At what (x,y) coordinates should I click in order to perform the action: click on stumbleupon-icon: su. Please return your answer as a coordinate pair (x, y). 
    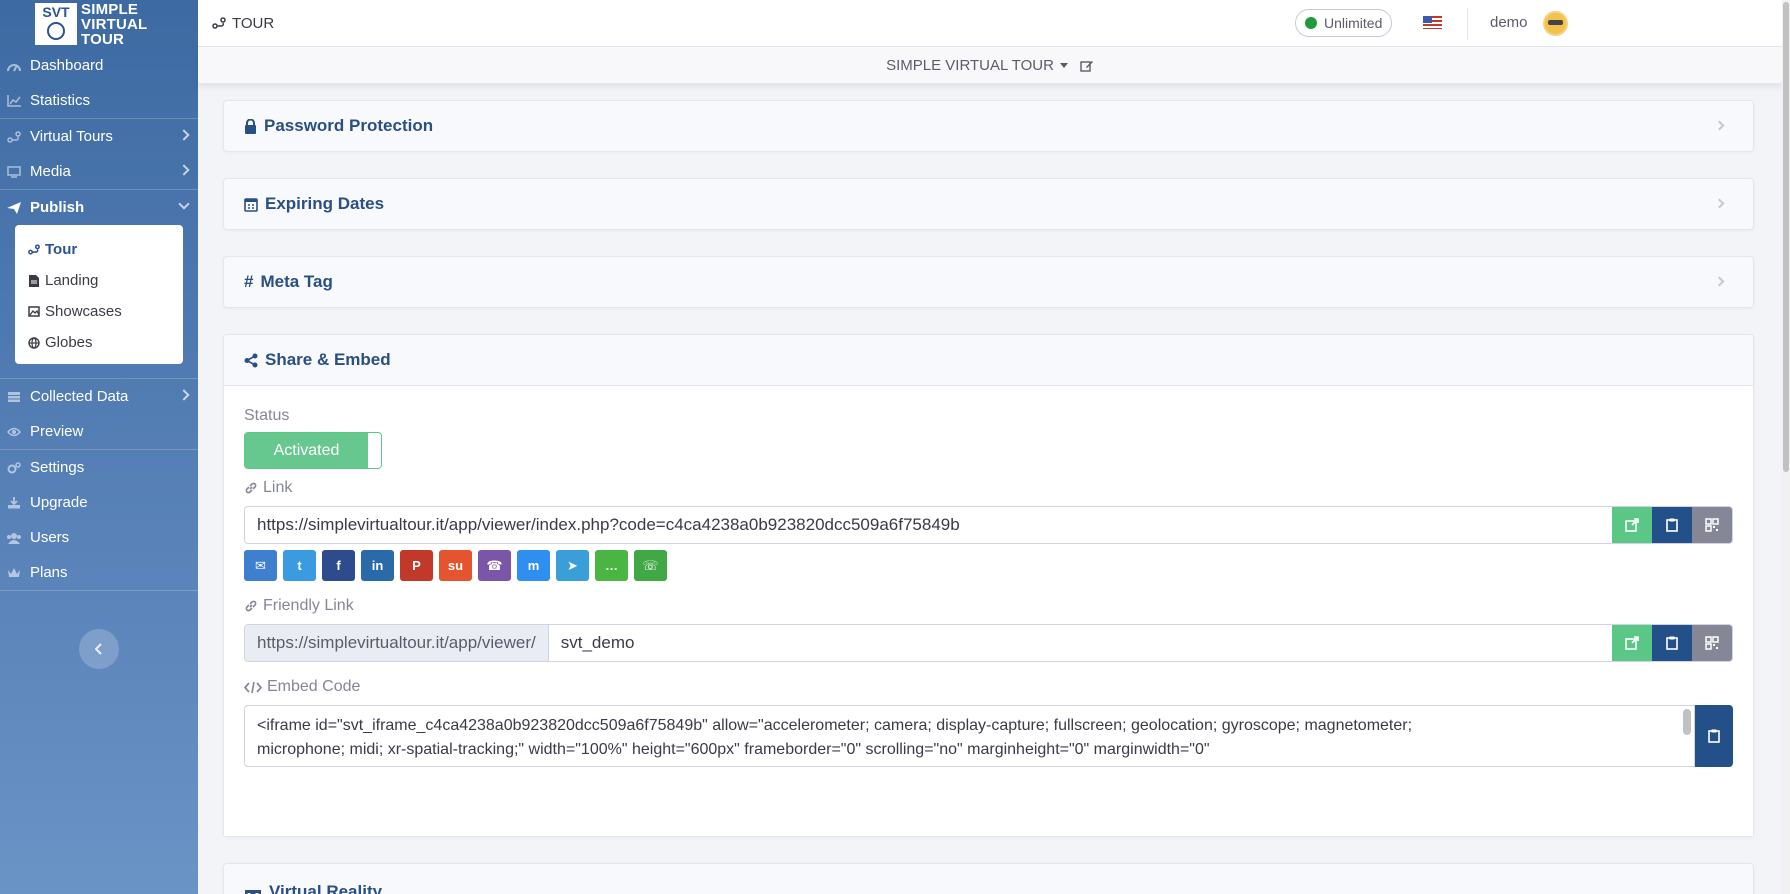
    Looking at the image, I should click on (455, 565).